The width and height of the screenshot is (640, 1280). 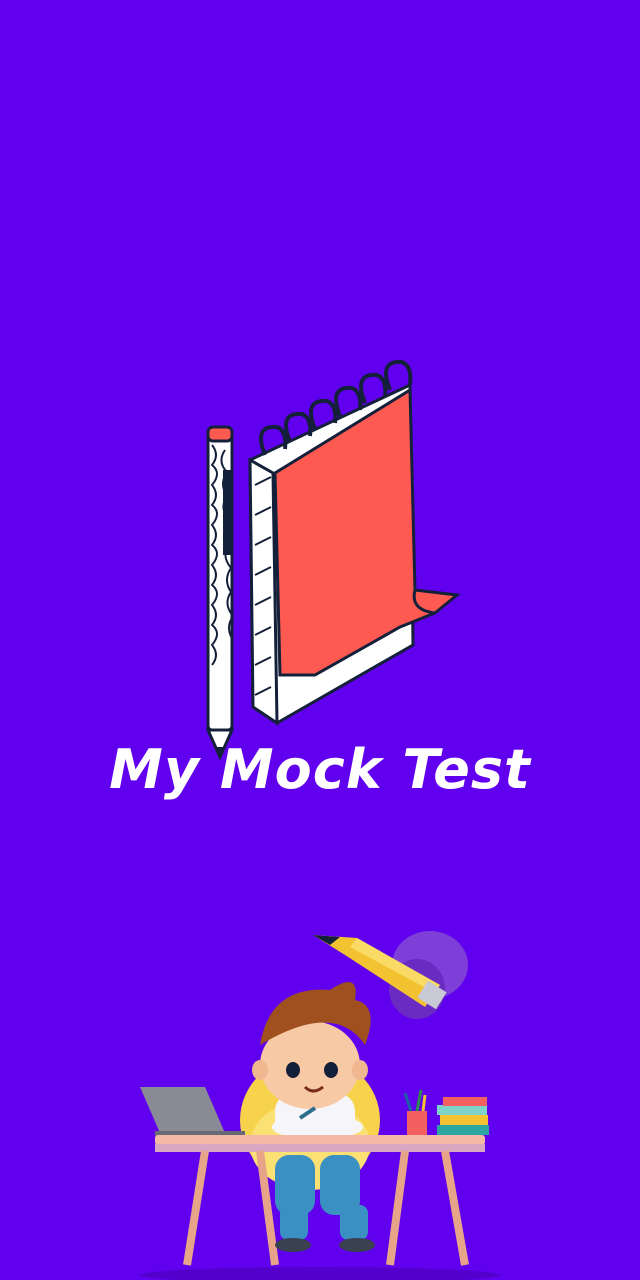 I want to click on notepad-icon, so click(x=354, y=542).